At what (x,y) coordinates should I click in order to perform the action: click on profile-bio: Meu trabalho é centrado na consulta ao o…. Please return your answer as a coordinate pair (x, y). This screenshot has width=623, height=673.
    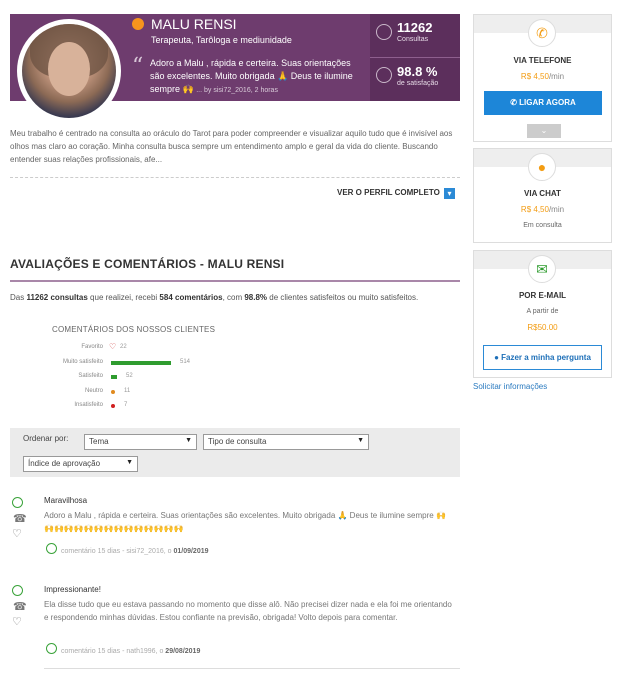
    Looking at the image, I should click on (231, 146).